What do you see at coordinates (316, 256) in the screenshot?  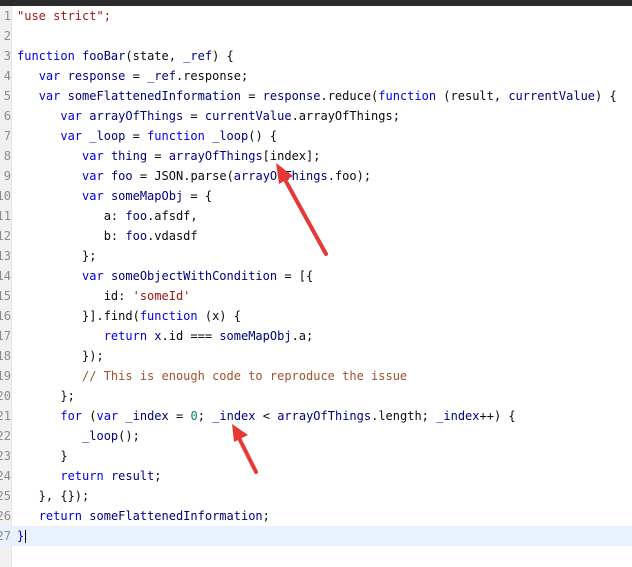 I see `code-line: 13 };` at bounding box center [316, 256].